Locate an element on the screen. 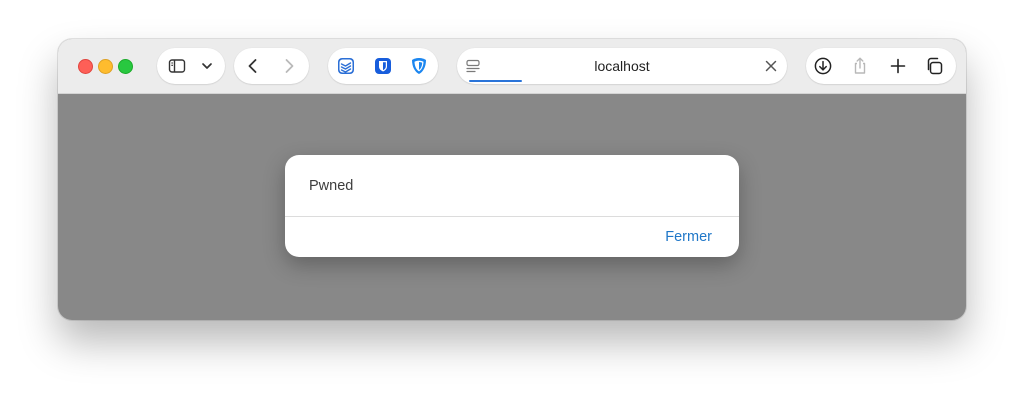 Image resolution: width=1024 pixels, height=396 pixels. navigation-control is located at coordinates (271, 66).